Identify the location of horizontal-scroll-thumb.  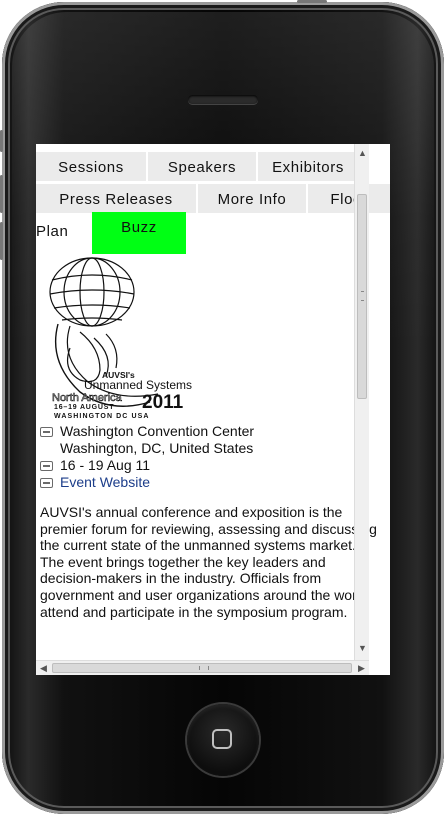
(202, 668).